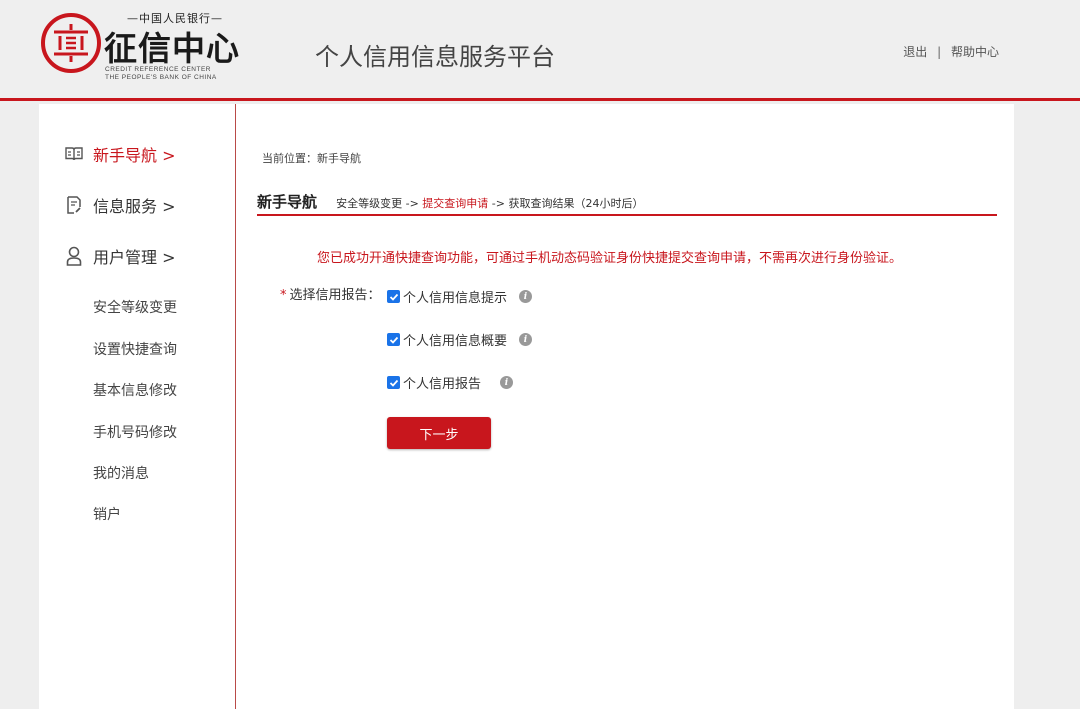 Image resolution: width=1080 pixels, height=709 pixels. What do you see at coordinates (135, 349) in the screenshot?
I see `sub-item-quick-query-setup: 设置快捷查询` at bounding box center [135, 349].